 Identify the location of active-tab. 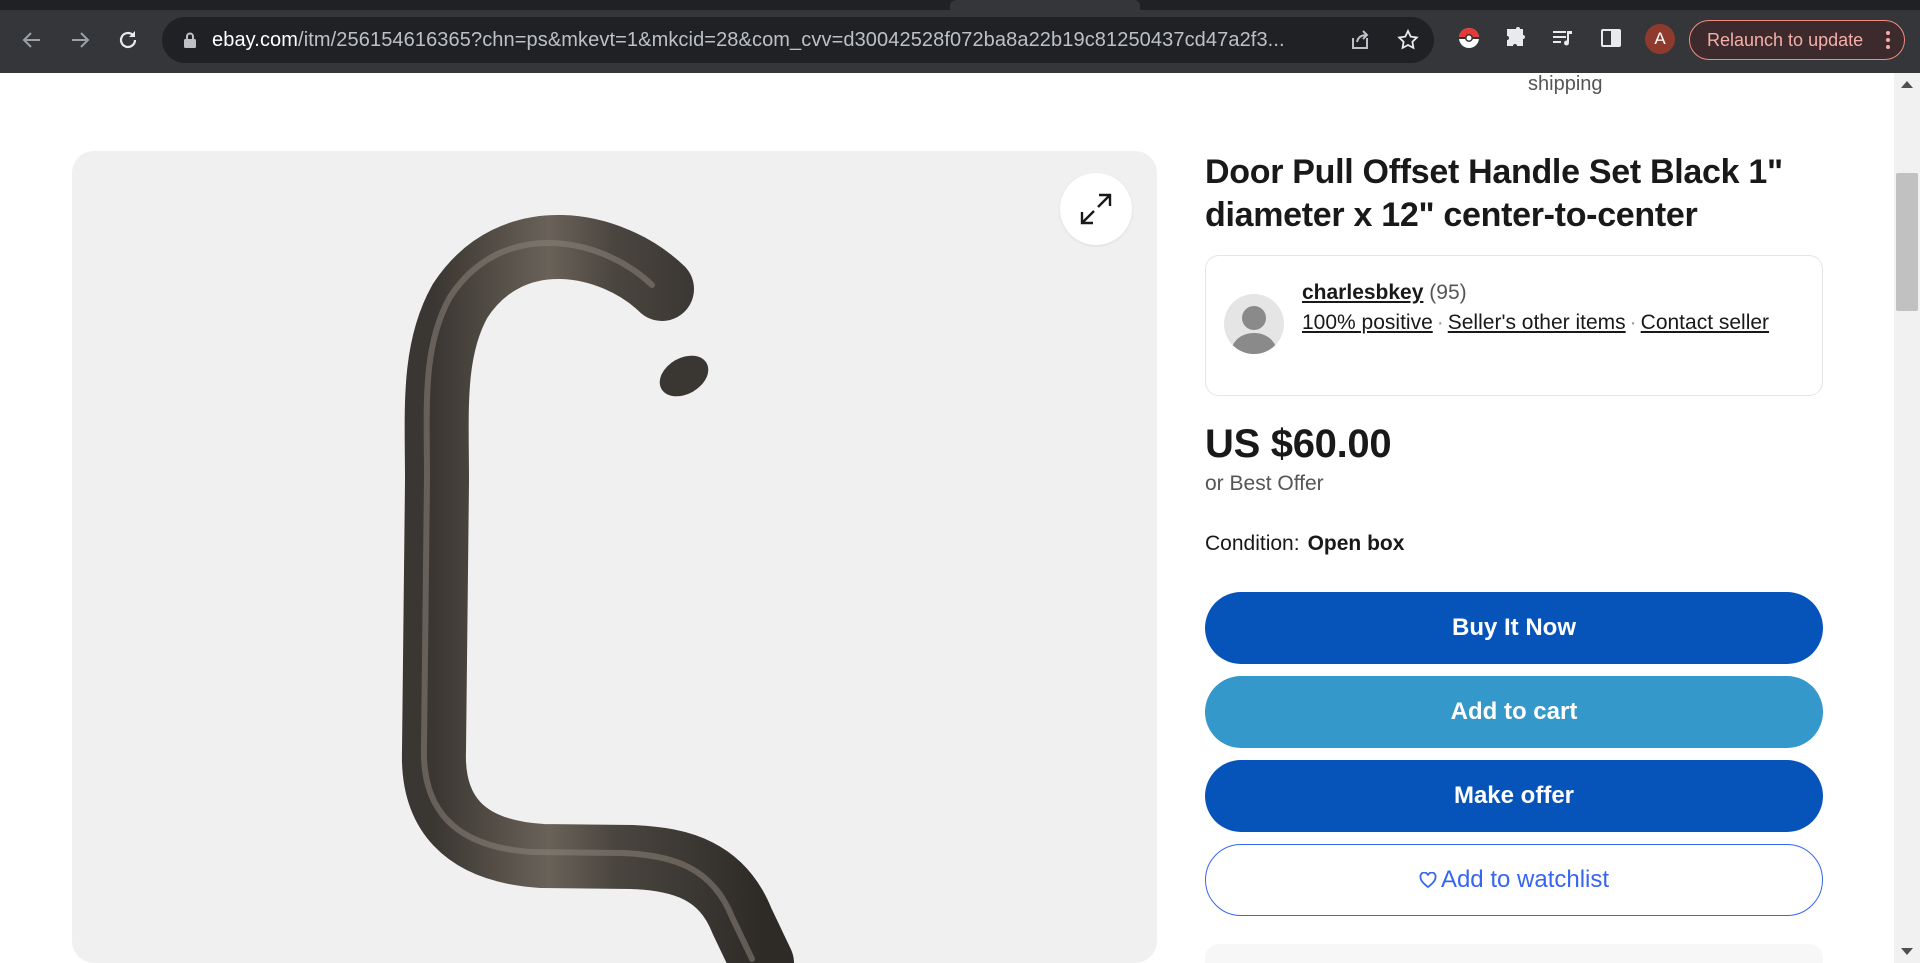
(1045, 5).